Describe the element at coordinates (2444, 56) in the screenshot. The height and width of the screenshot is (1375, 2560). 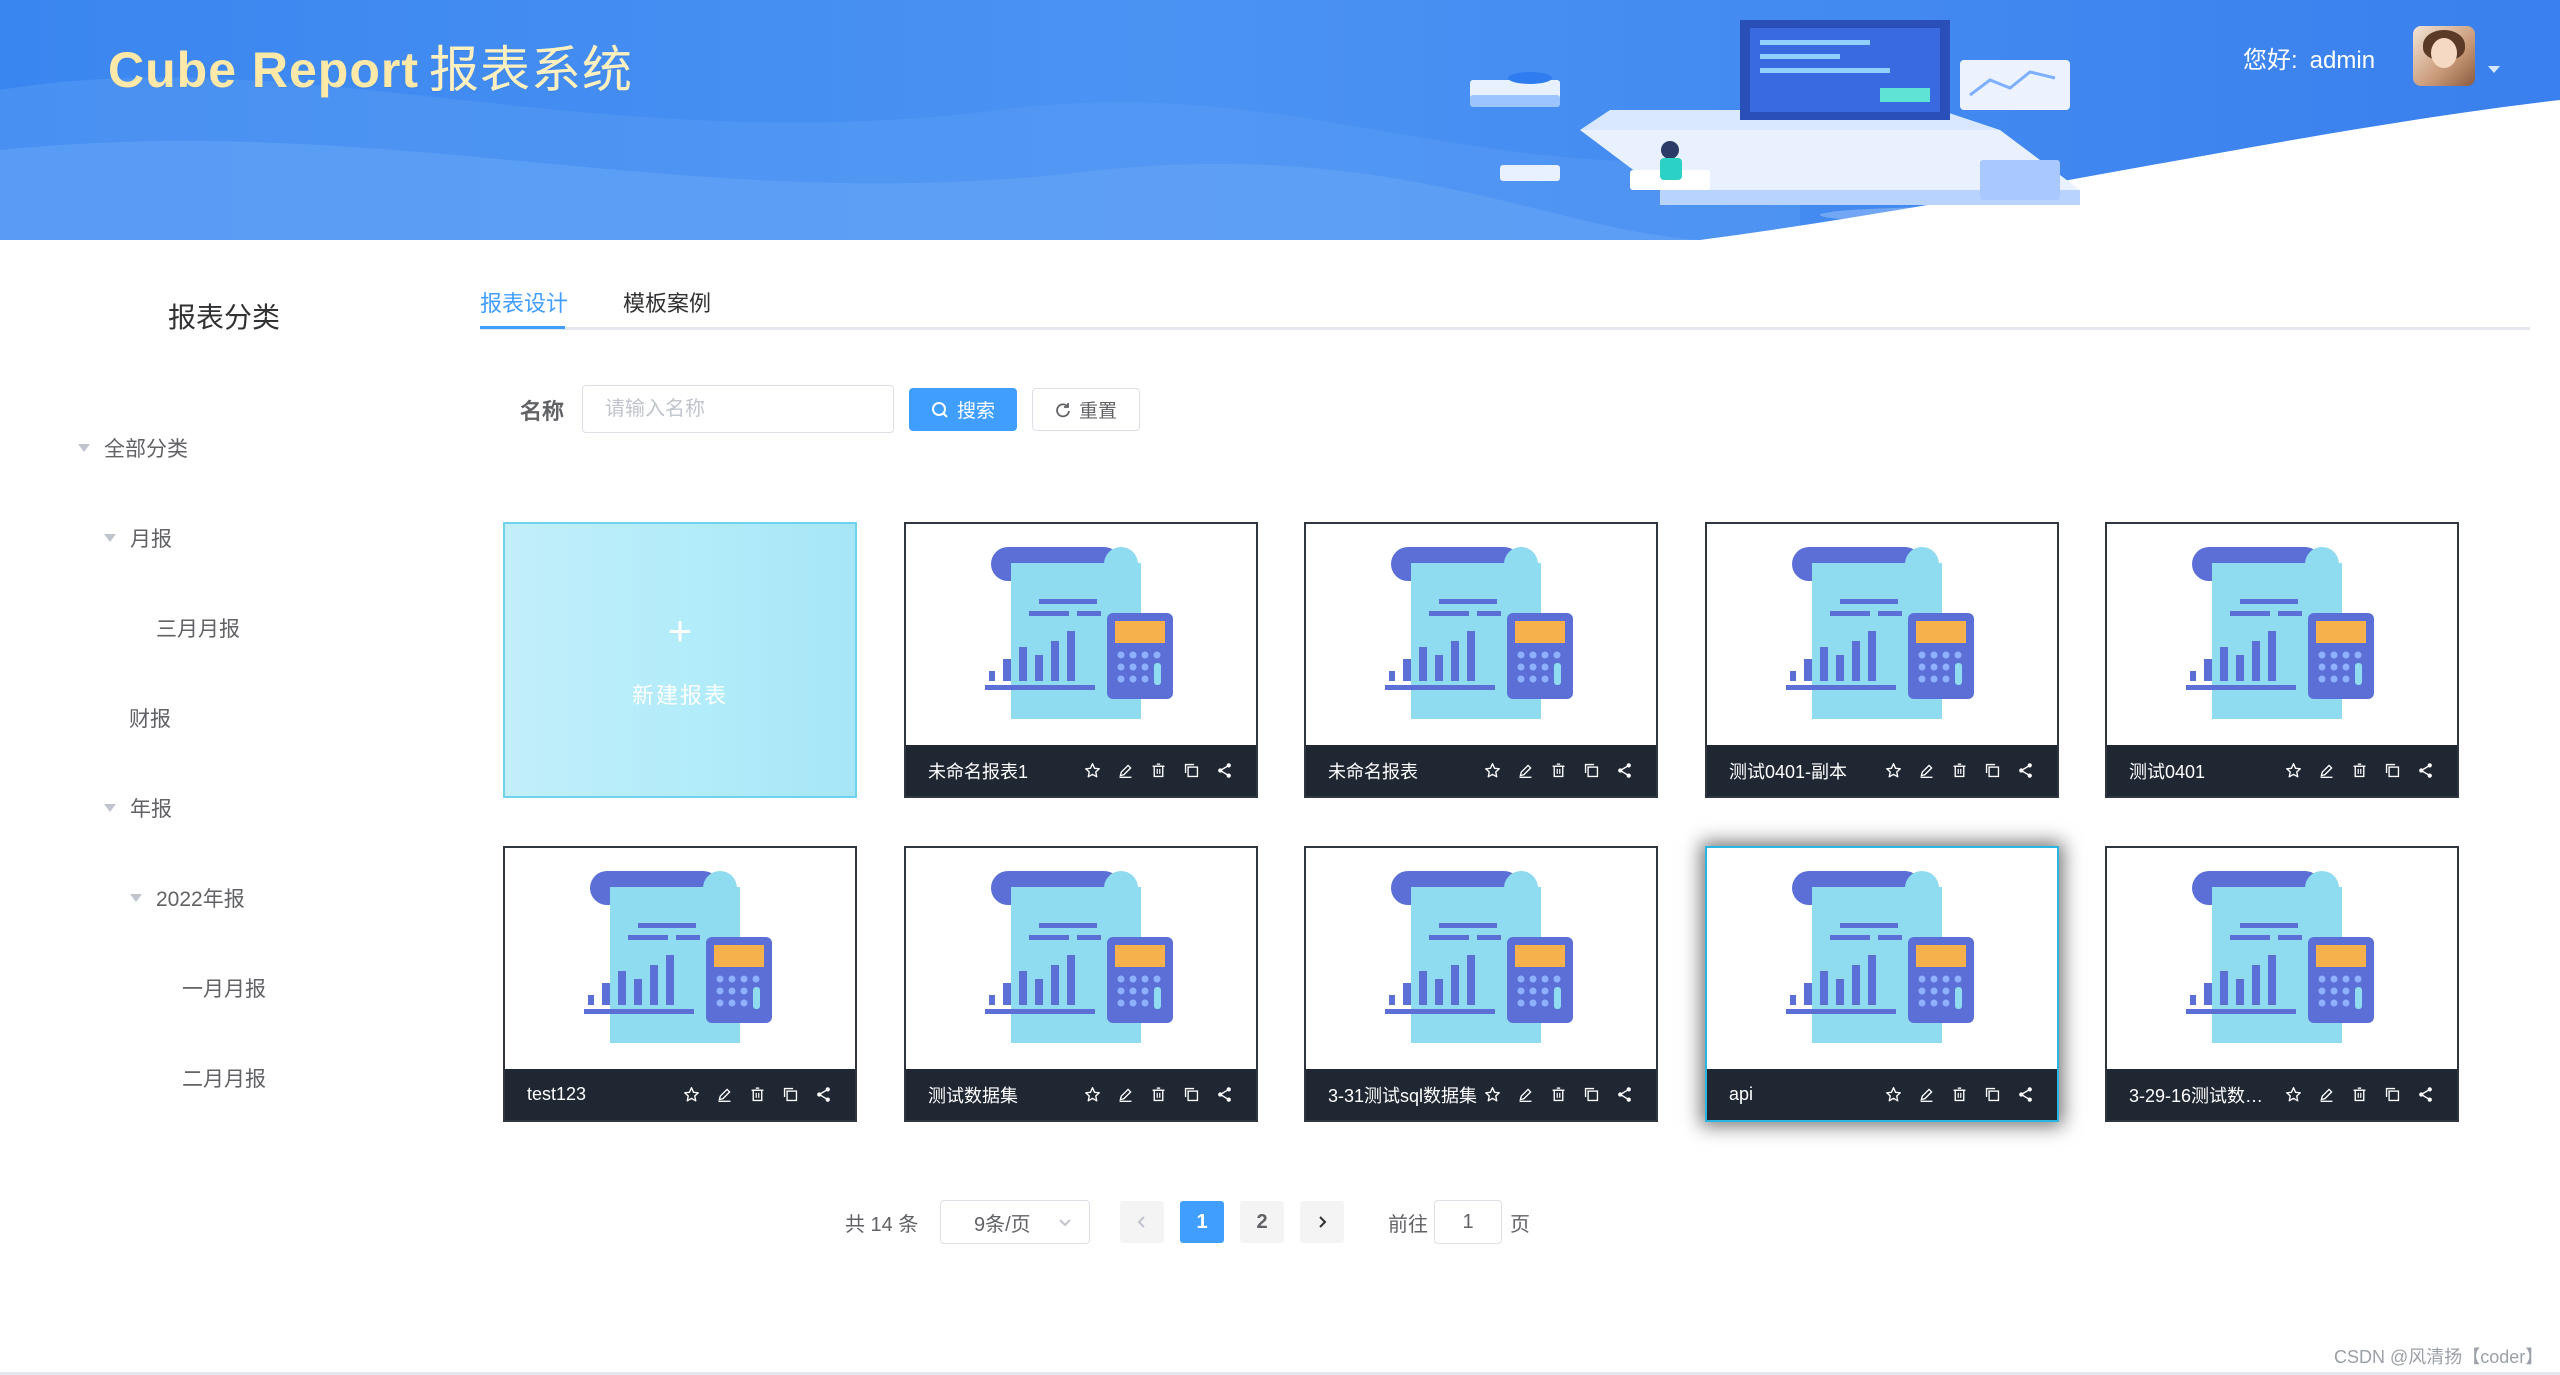
I see `avatar` at that location.